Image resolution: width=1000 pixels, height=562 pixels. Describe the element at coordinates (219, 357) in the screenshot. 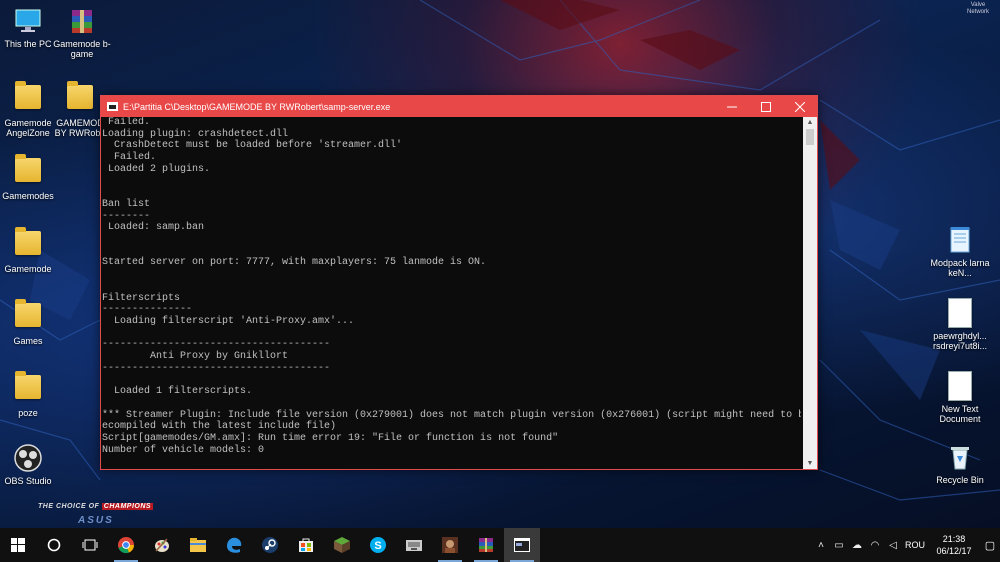

I see `console-line: Anti Proxy by Gnikllort` at that location.